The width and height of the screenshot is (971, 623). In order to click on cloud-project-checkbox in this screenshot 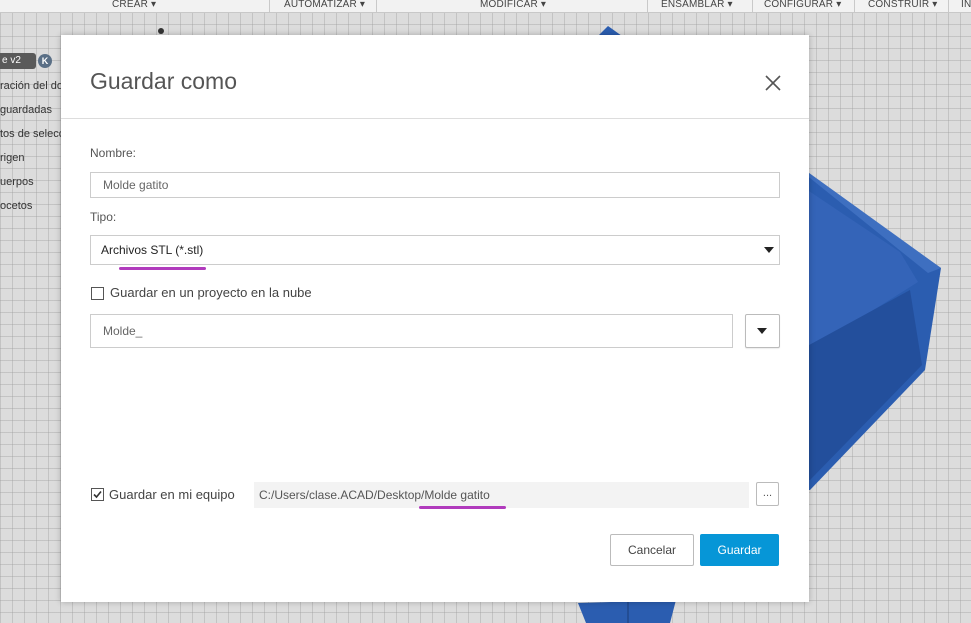, I will do `click(97, 293)`.